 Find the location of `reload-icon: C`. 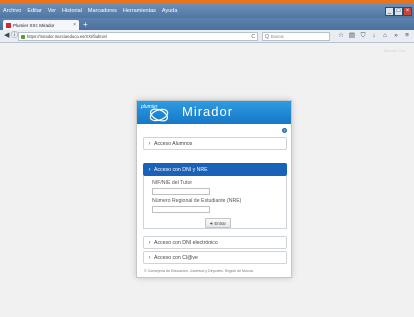

reload-icon: C is located at coordinates (253, 37).